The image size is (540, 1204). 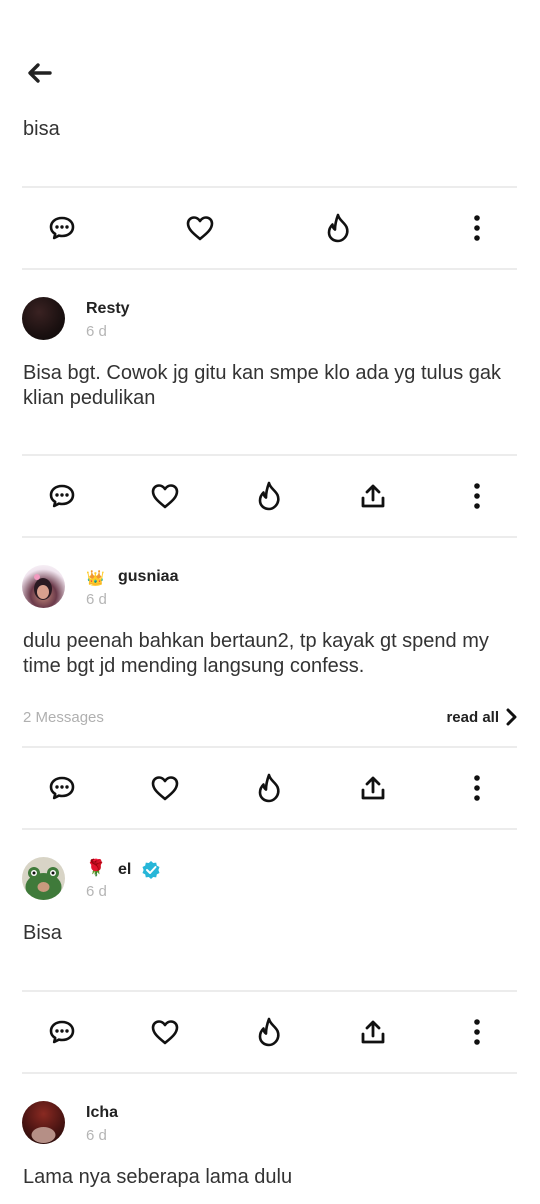 I want to click on comment-author: el, so click(x=124, y=870).